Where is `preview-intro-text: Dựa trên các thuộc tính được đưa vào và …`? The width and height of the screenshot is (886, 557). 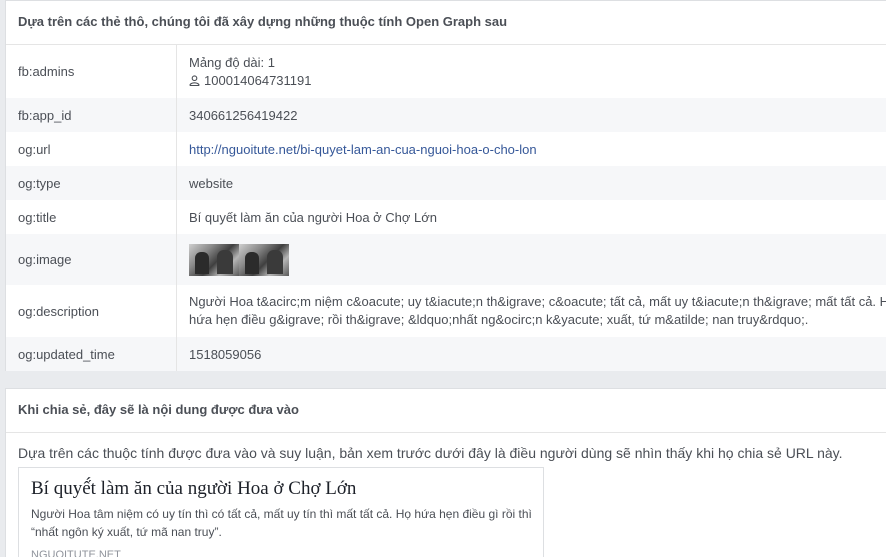
preview-intro-text: Dựa trên các thuộc tính được đưa vào và … is located at coordinates (430, 453).